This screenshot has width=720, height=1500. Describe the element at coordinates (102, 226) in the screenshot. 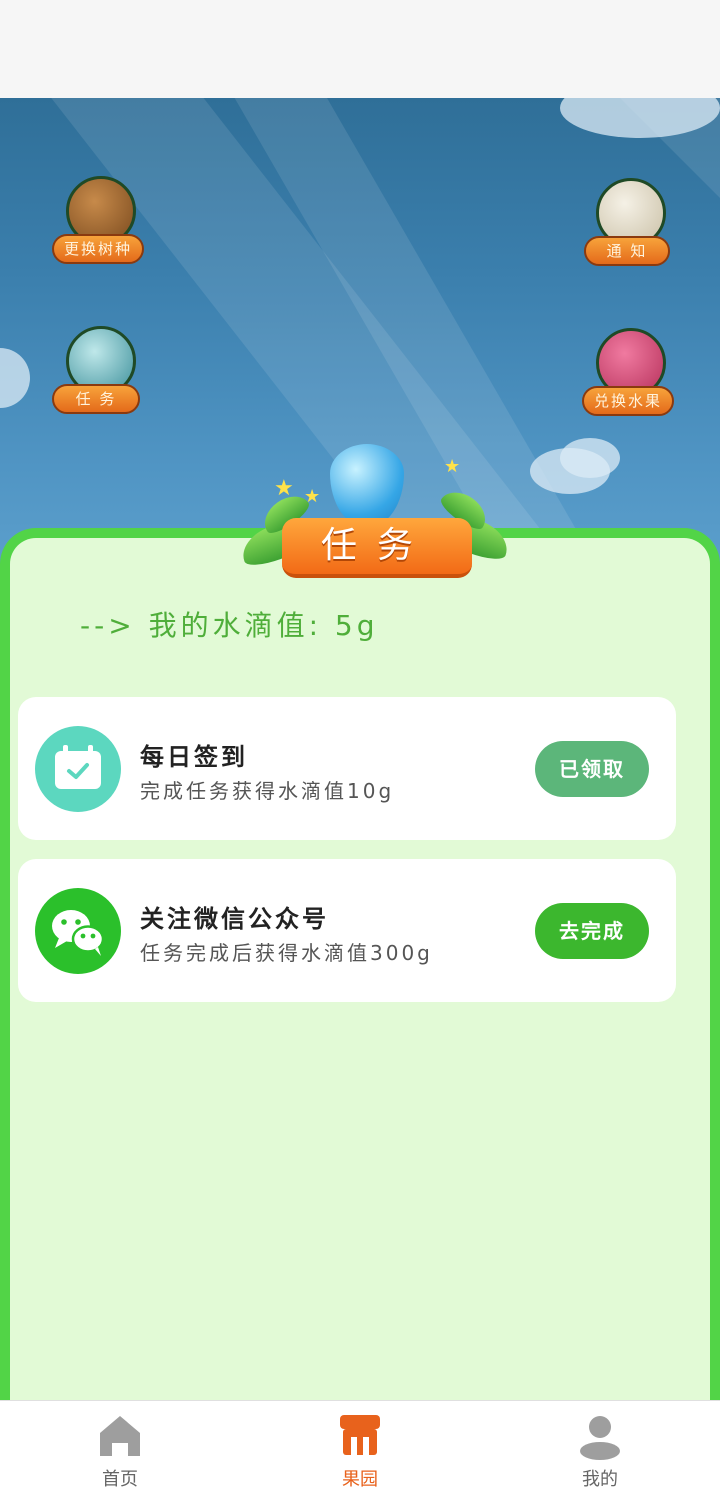

I see `change-seed-button: 更换树种` at that location.